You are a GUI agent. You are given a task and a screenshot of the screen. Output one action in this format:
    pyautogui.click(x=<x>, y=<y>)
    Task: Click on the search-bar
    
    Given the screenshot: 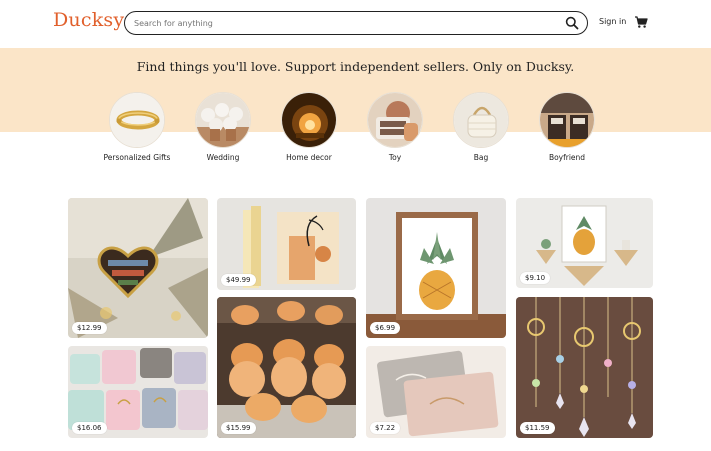 What is the action you would take?
    pyautogui.click(x=356, y=23)
    